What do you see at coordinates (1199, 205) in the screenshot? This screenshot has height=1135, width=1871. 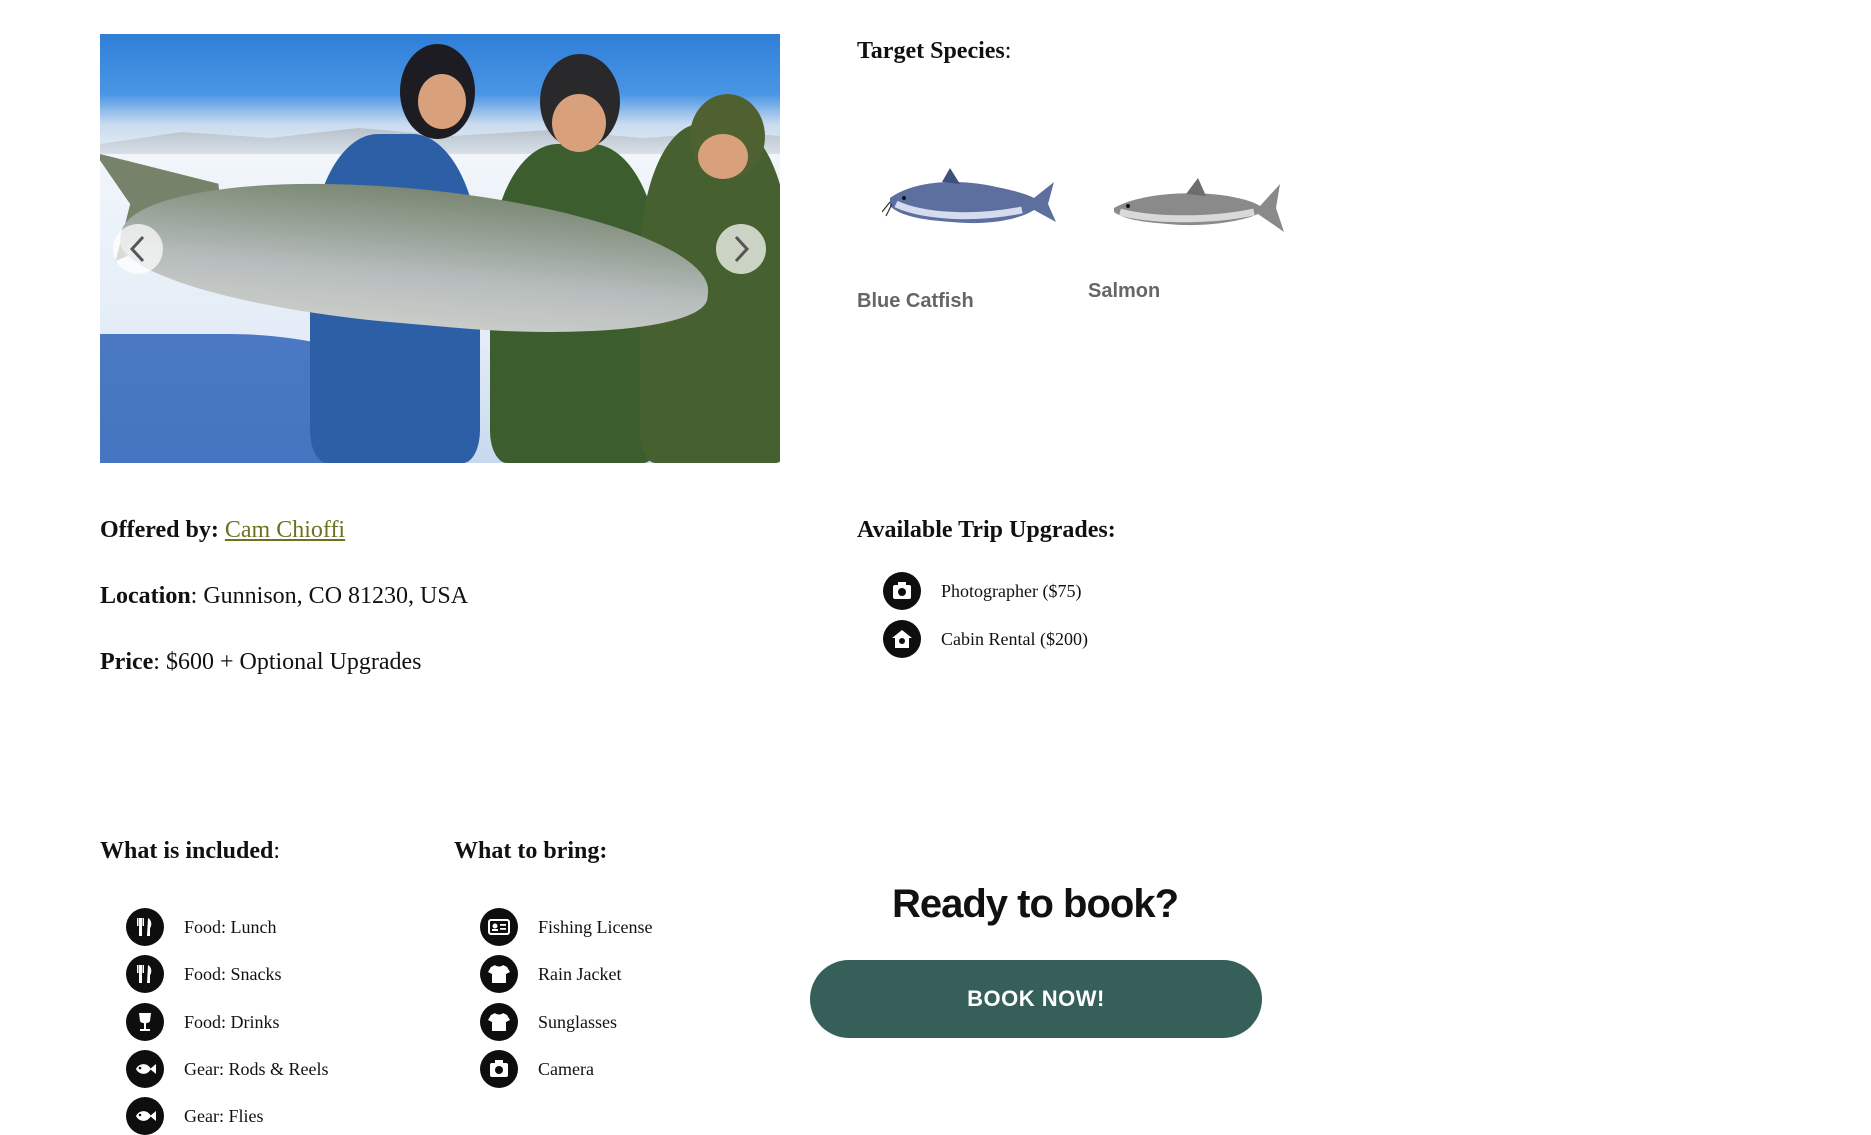 I see `salmon-image` at bounding box center [1199, 205].